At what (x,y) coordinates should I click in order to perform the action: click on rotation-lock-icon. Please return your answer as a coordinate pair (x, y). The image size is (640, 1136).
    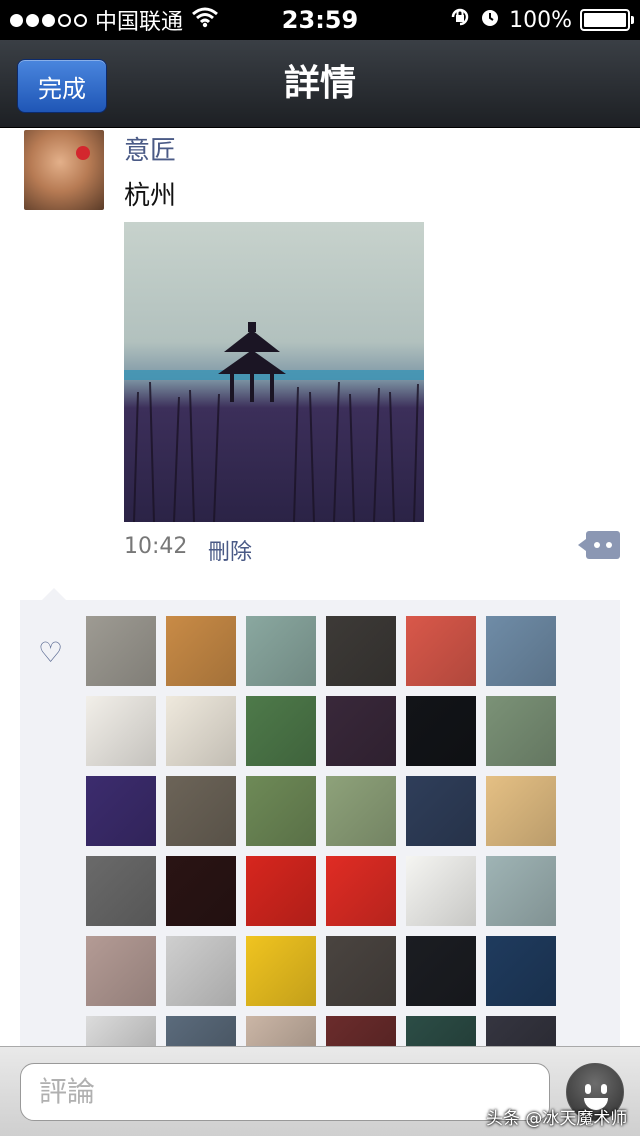
    Looking at the image, I should click on (460, 20).